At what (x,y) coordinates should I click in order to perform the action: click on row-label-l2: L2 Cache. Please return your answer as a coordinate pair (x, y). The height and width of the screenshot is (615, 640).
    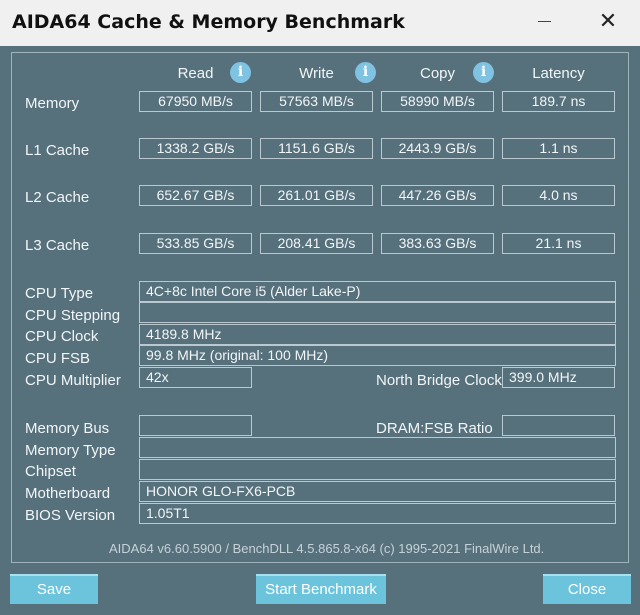
    Looking at the image, I should click on (57, 197).